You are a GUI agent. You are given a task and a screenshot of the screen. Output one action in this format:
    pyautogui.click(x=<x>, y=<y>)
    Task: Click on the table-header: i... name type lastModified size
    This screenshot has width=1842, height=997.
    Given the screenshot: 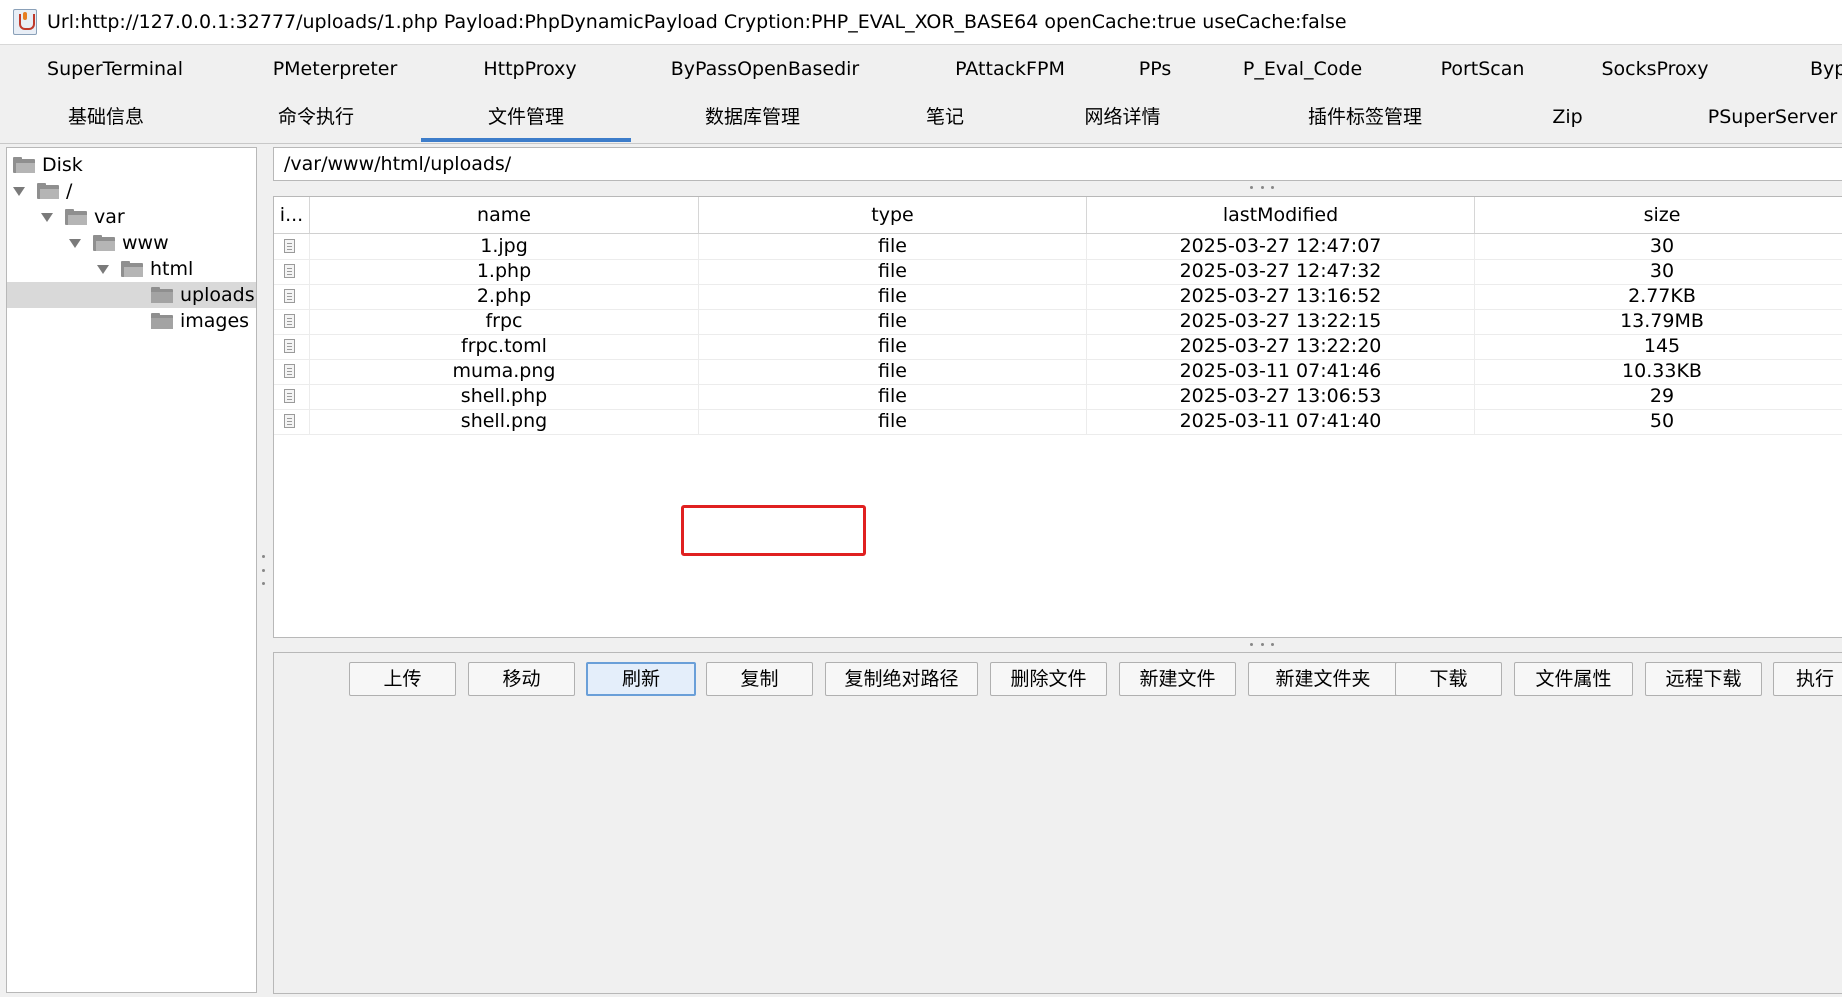 What is the action you would take?
    pyautogui.click(x=1058, y=215)
    